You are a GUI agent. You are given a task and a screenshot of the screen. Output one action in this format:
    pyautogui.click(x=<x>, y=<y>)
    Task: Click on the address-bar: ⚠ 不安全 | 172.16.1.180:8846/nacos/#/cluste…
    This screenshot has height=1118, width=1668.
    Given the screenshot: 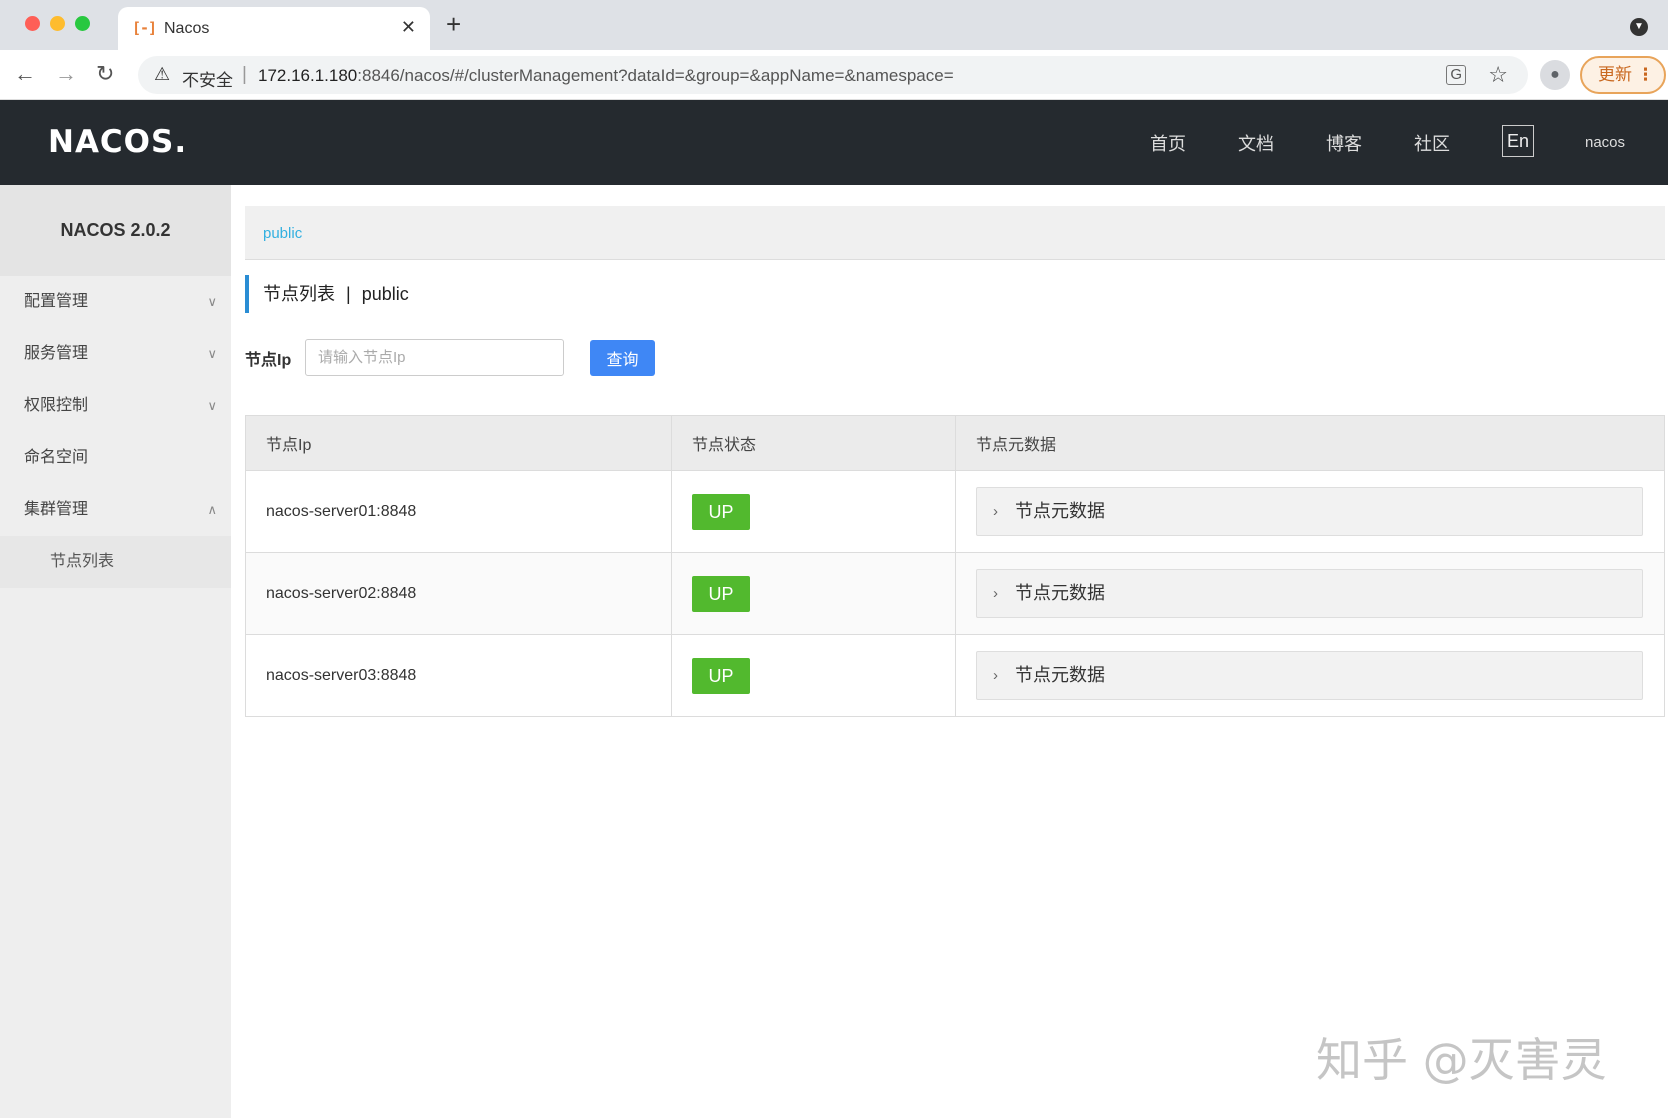 What is the action you would take?
    pyautogui.click(x=833, y=75)
    